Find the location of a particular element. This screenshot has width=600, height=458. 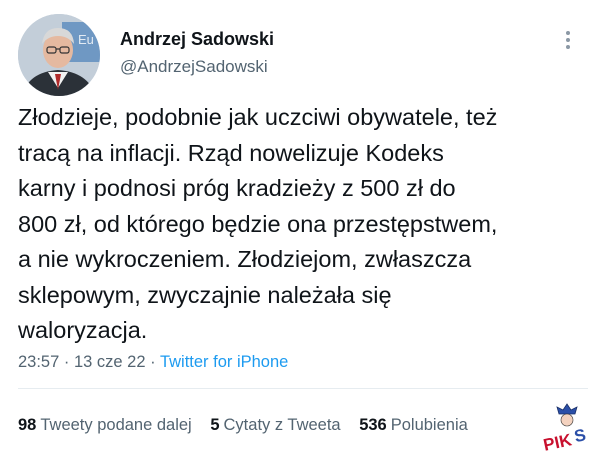

tweet-meta: 23:57 · 13 cze 22 · Twitter for iPhone is located at coordinates (153, 362).